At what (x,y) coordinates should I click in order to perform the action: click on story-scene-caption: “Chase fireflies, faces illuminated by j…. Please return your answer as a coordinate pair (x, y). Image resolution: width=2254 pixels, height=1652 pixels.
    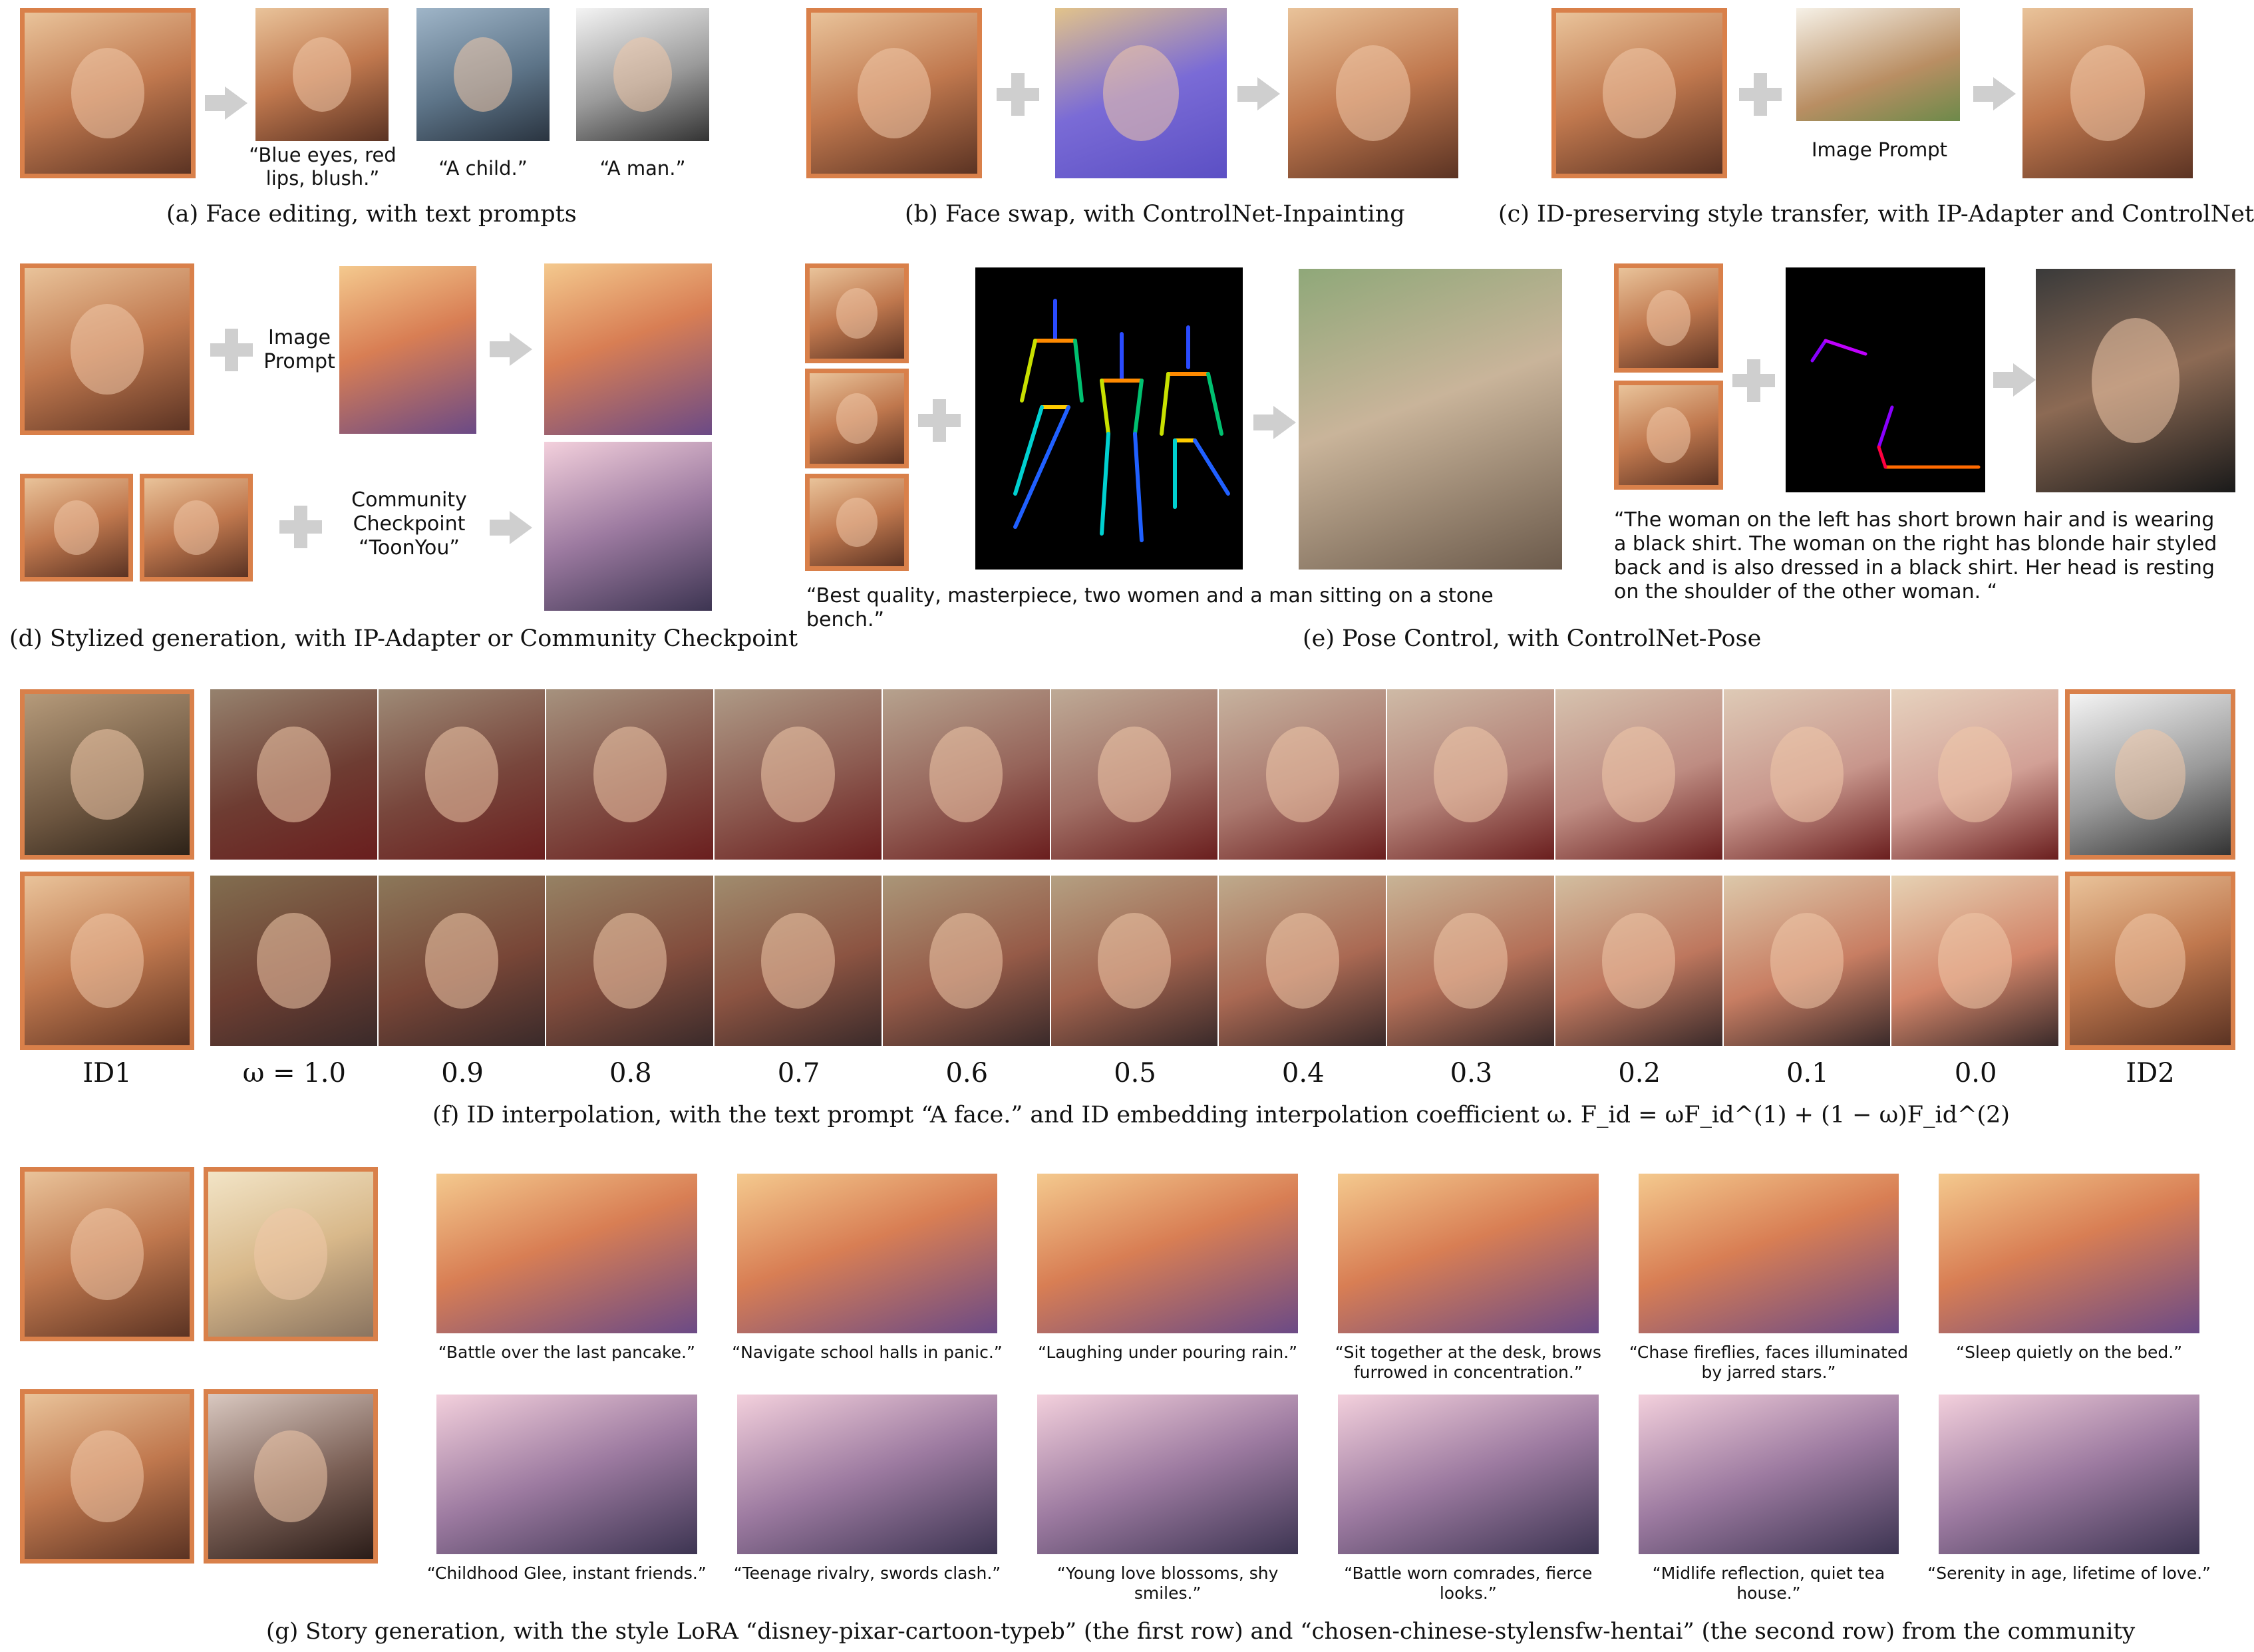
    Looking at the image, I should click on (1769, 1363).